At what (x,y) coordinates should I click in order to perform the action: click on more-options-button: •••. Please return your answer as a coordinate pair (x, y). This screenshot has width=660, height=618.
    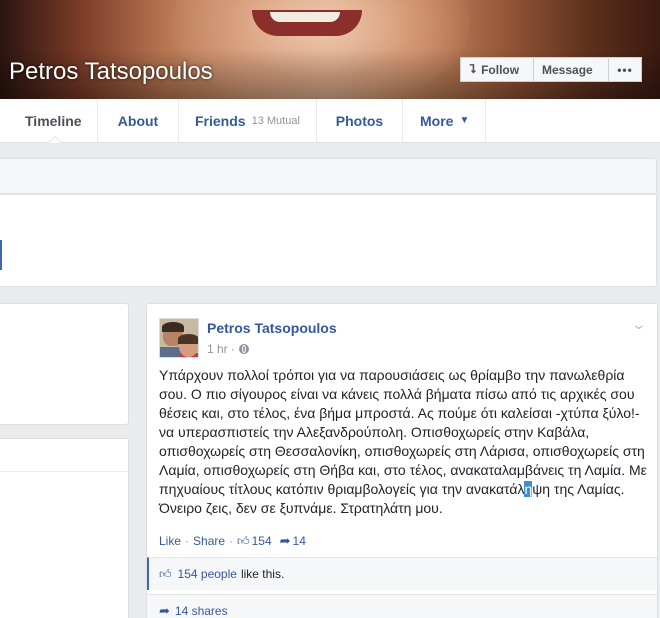
    Looking at the image, I should click on (625, 69).